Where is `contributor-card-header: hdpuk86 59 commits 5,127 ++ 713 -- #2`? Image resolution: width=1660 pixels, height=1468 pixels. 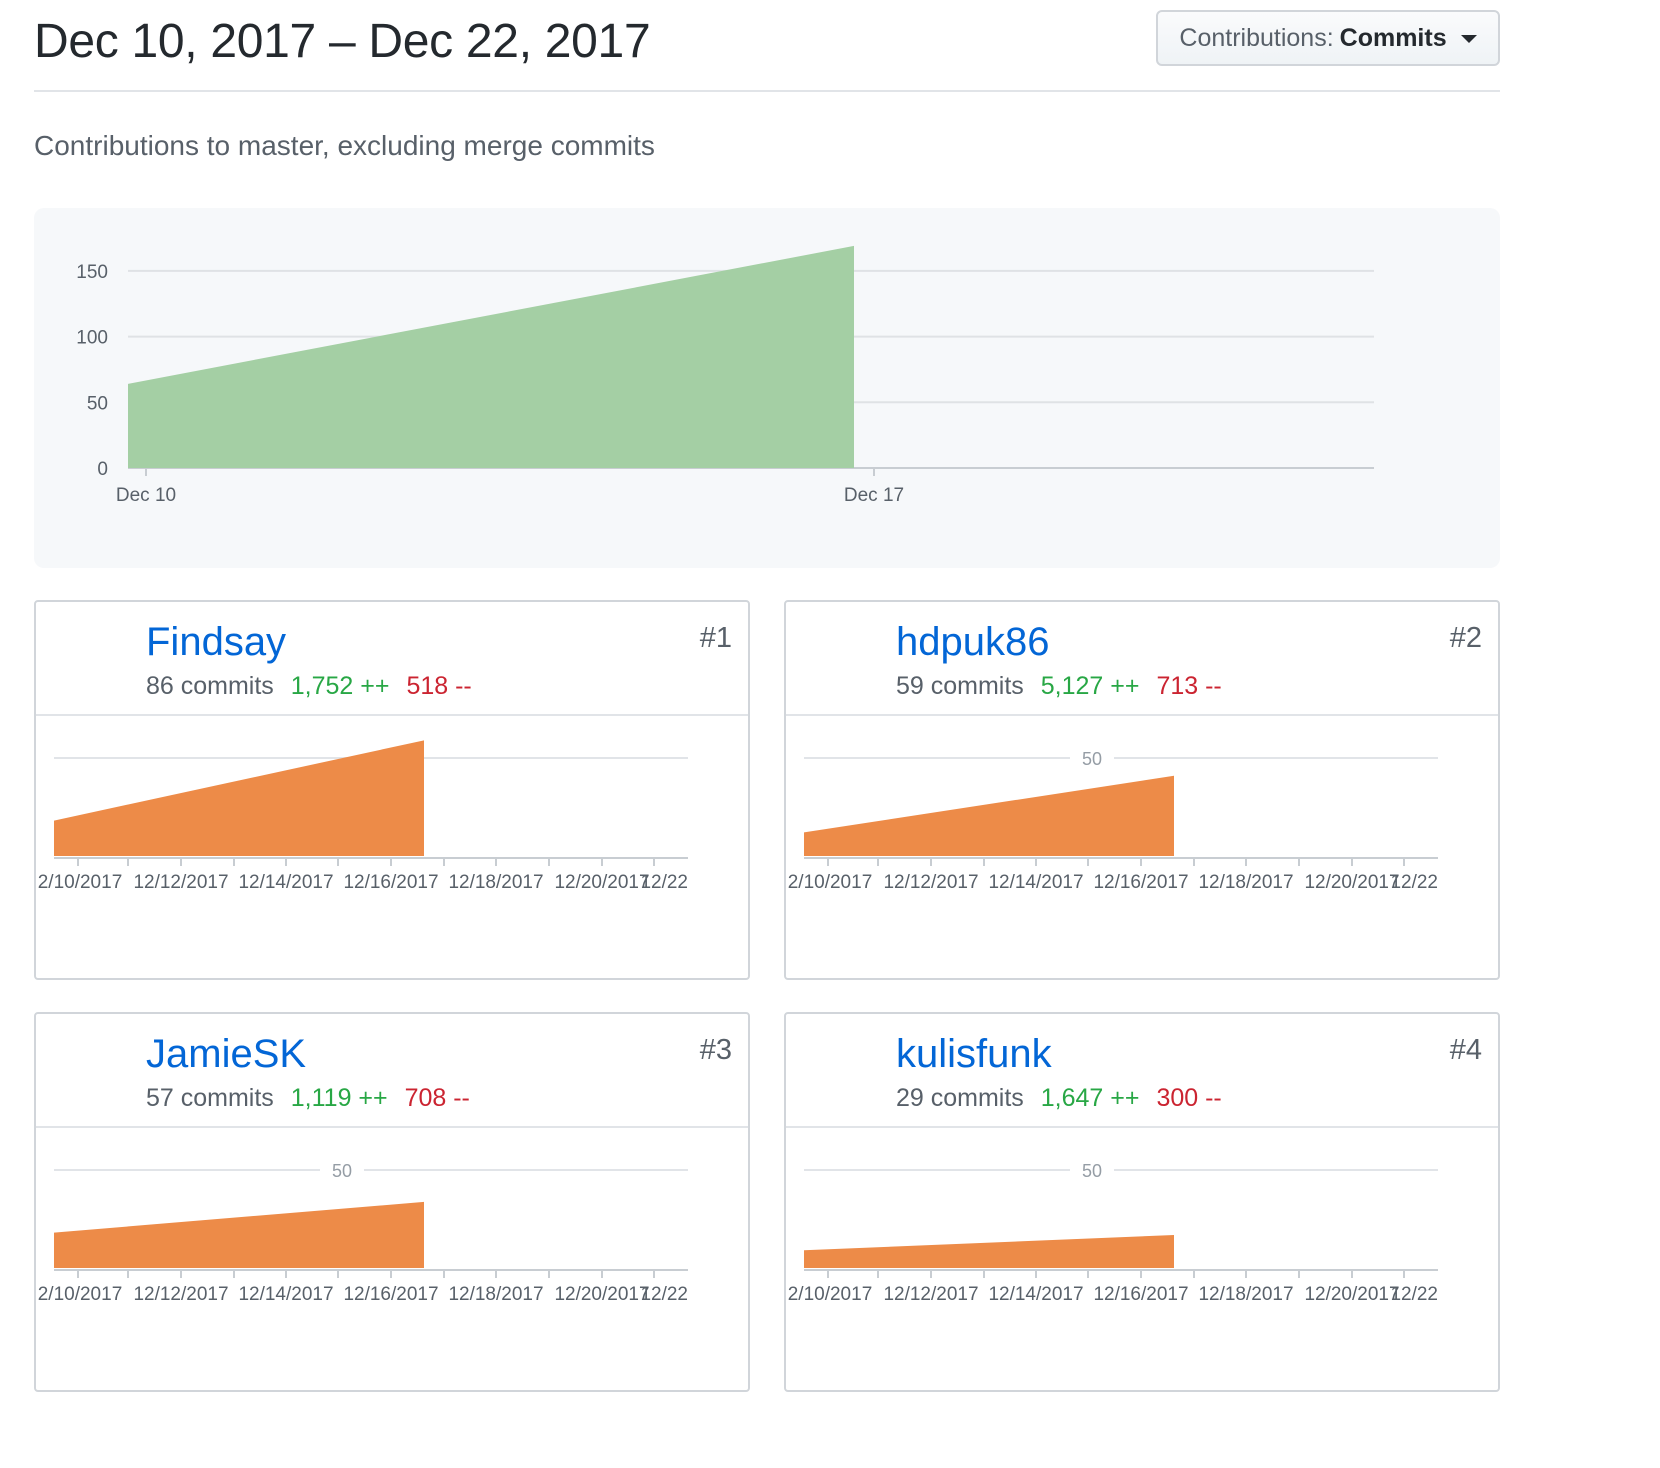
contributor-card-header: hdpuk86 59 commits 5,127 ++ 713 -- #2 is located at coordinates (1142, 659).